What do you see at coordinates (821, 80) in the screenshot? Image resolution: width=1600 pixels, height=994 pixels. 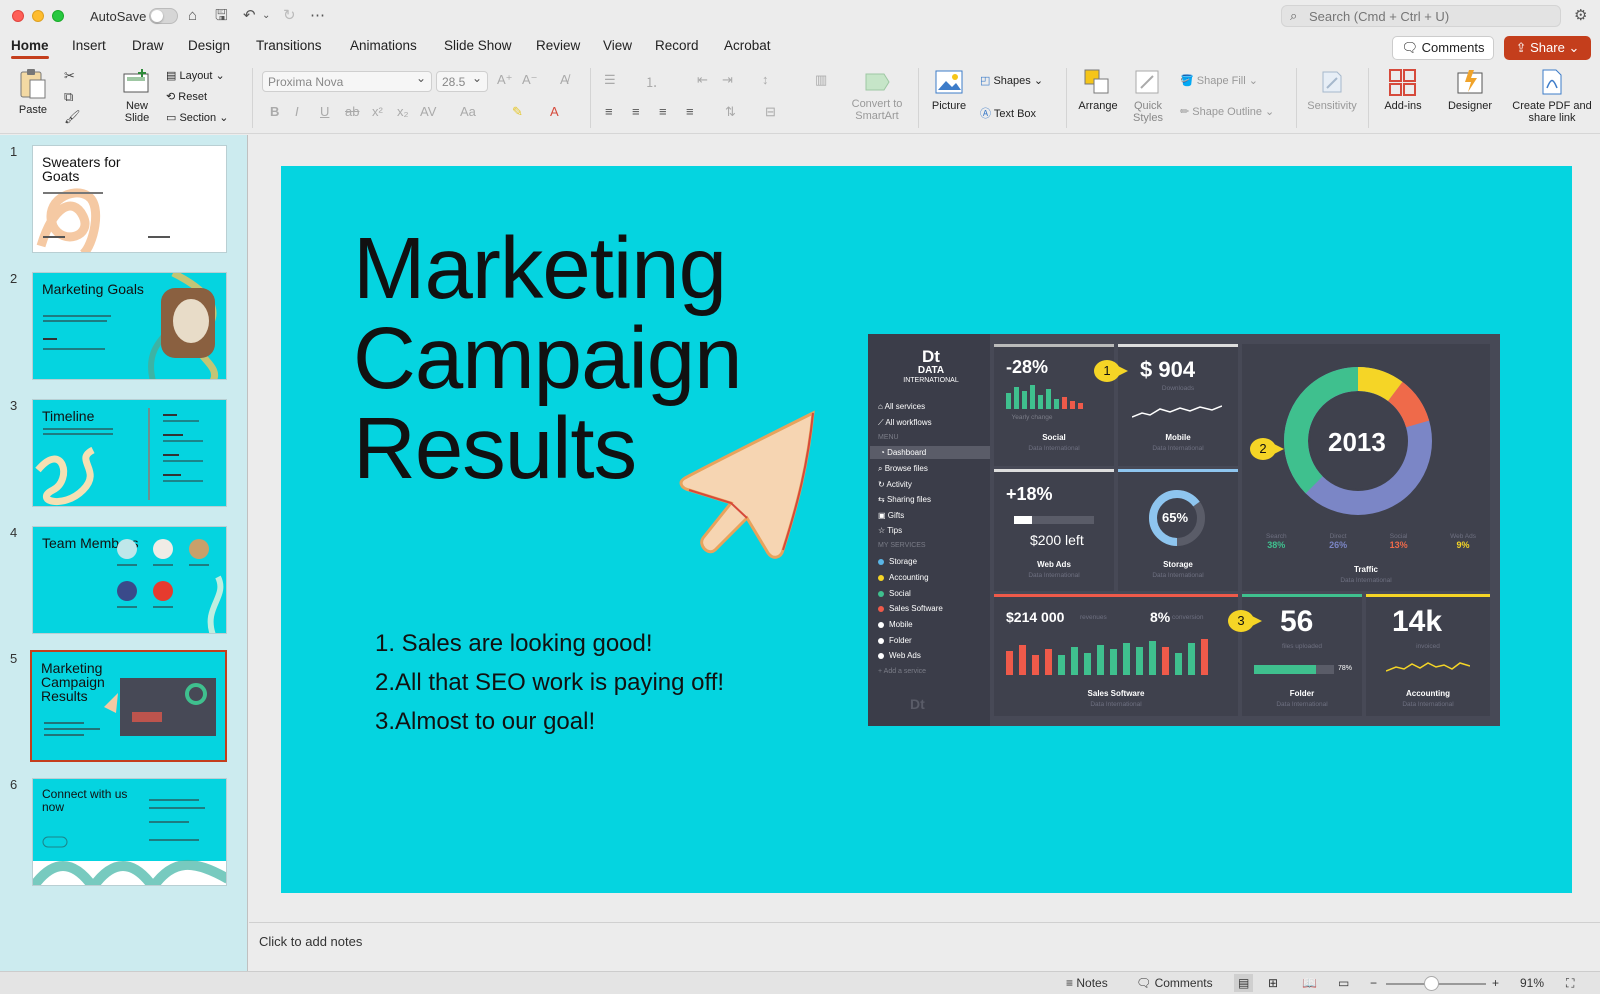 I see `columns-icon: ▥` at bounding box center [821, 80].